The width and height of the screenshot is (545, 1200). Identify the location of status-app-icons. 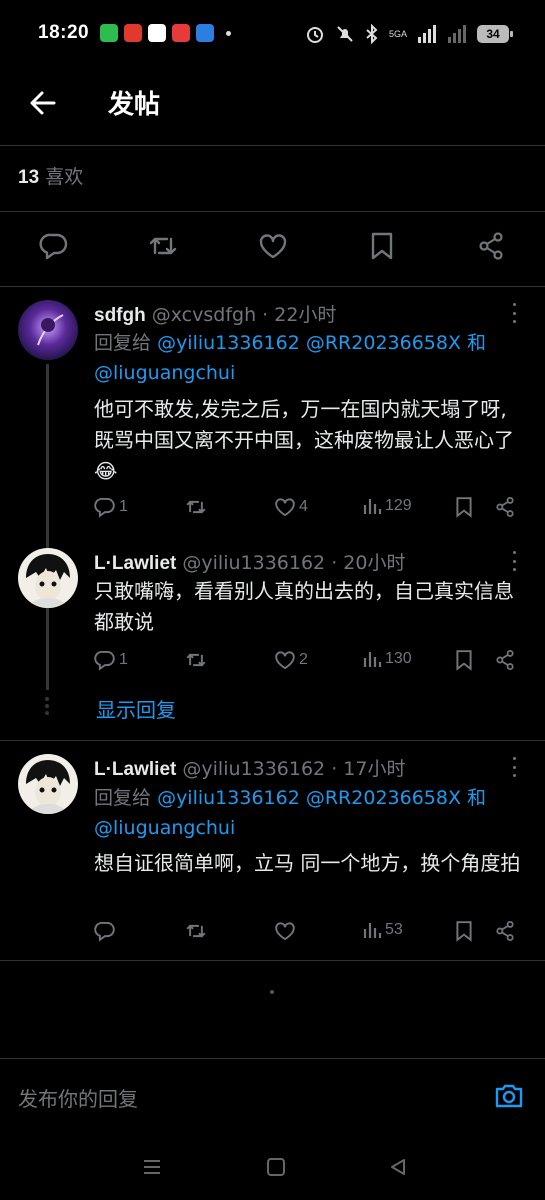
(165, 33).